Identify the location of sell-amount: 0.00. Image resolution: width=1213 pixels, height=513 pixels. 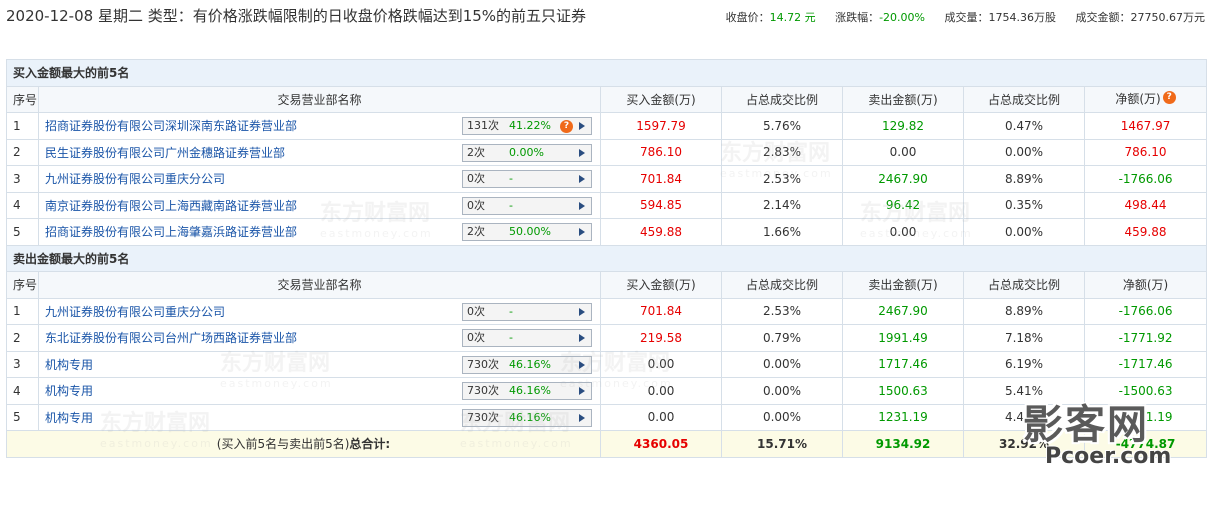
(903, 232).